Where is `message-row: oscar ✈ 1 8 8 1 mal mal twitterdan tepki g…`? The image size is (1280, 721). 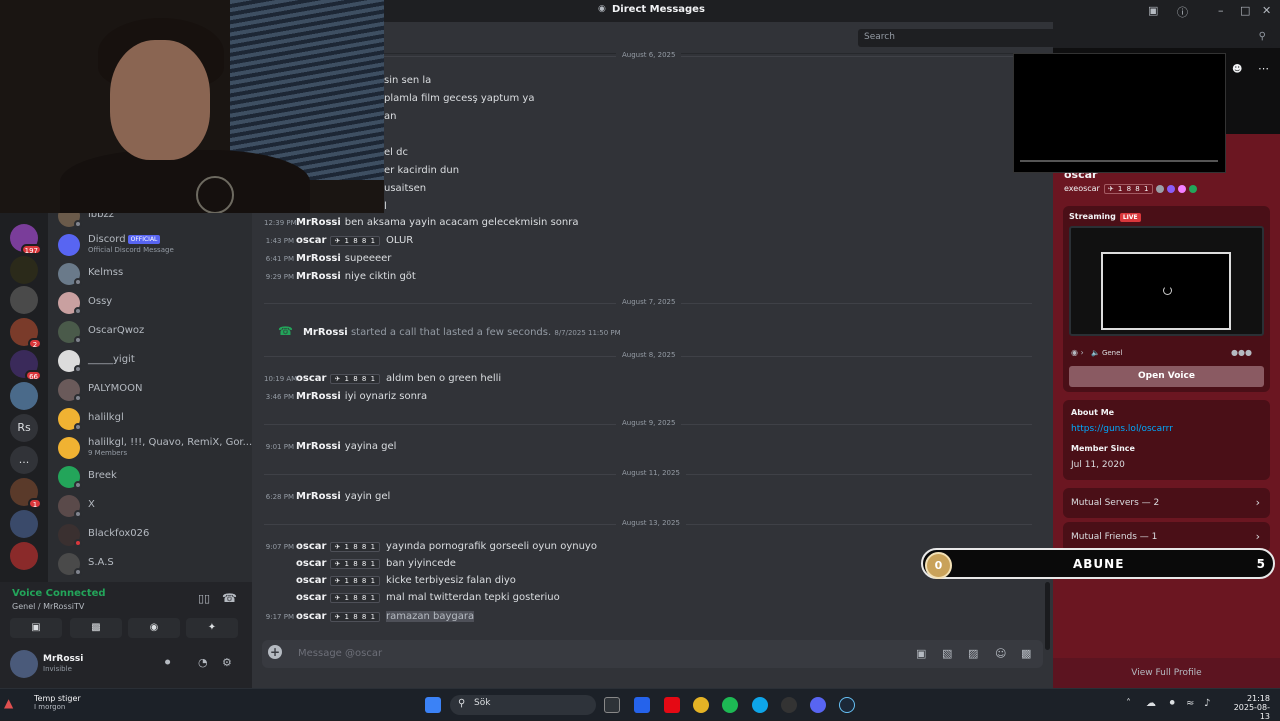 message-row: oscar ✈ 1 8 8 1 mal mal twitterdan tepki g… is located at coordinates (412, 600).